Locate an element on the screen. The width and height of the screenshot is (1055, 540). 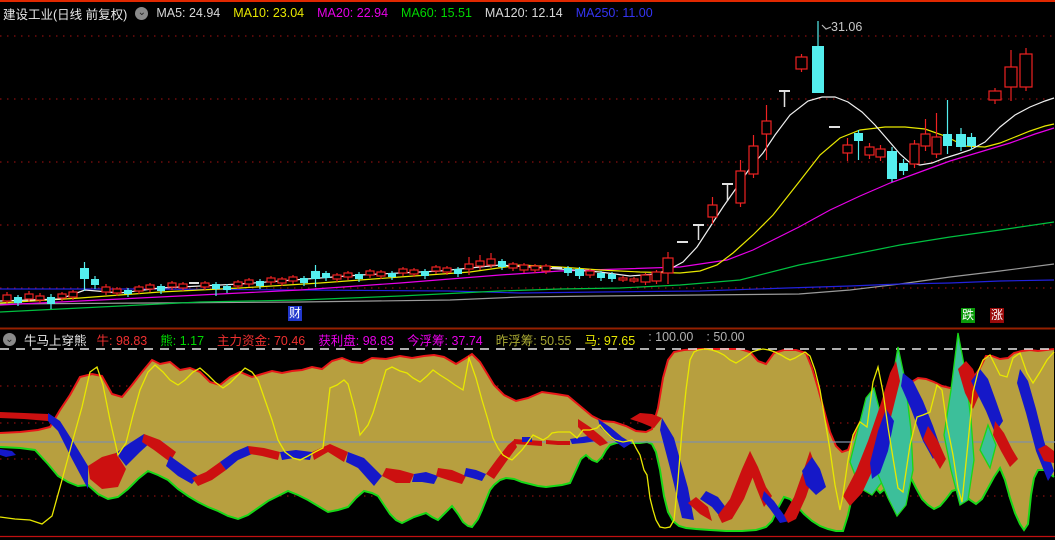
ma-legend-item-5: MA250: 11.00 is located at coordinates (614, 13).